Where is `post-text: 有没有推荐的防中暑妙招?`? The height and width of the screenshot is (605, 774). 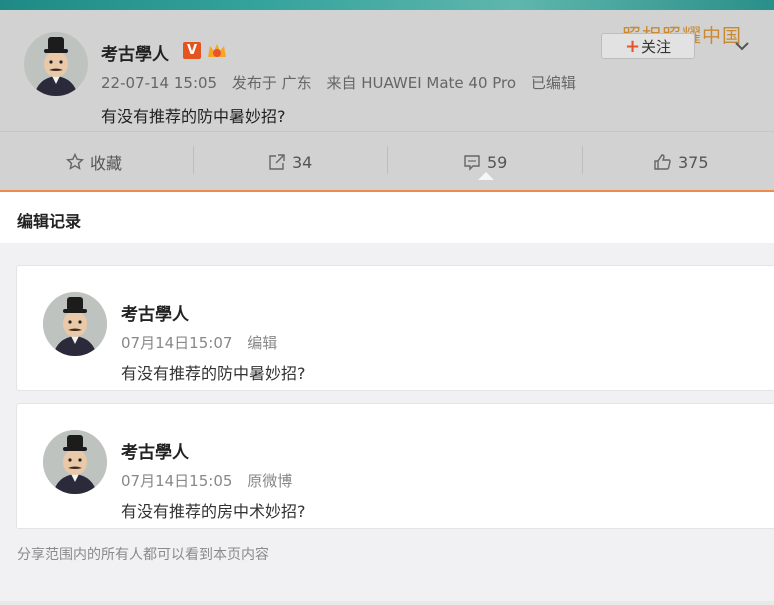
post-text: 有没有推荐的防中暑妙招? is located at coordinates (193, 116).